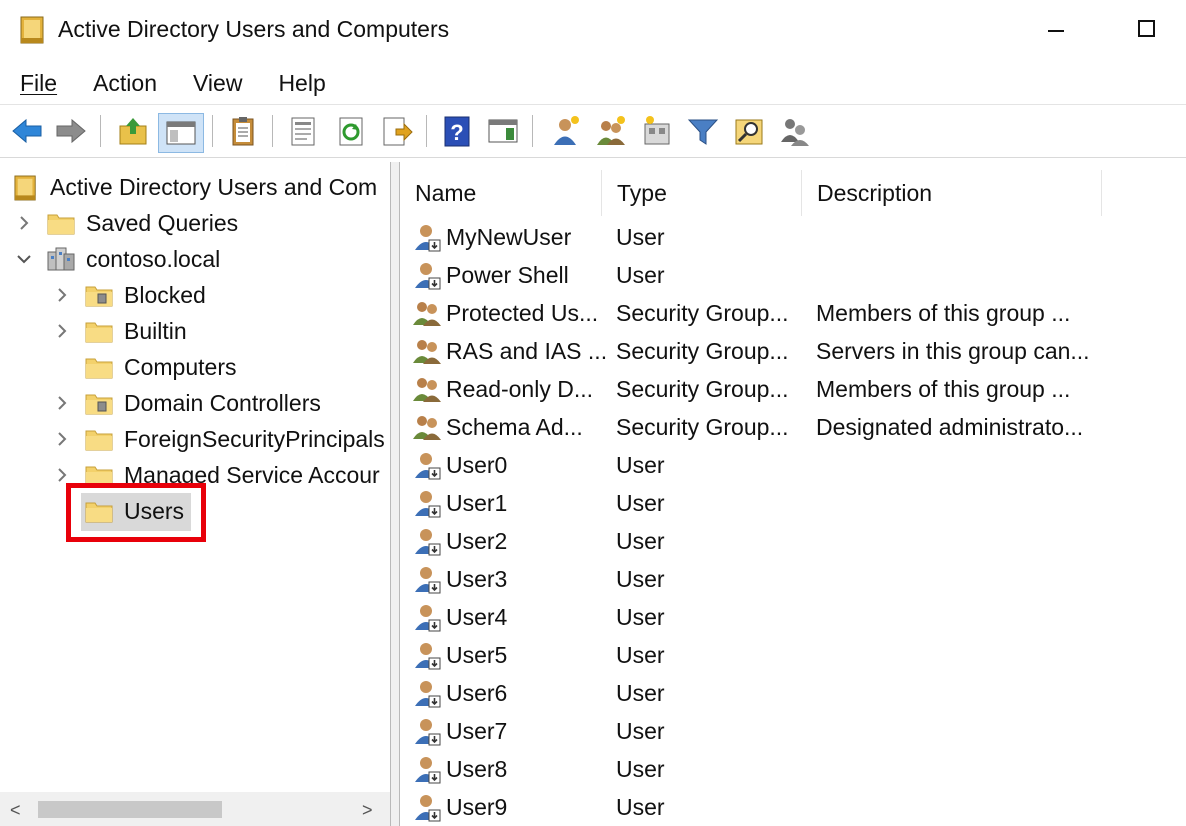 The image size is (1186, 826). I want to click on tree-item-saved-queries: Saved Queries, so click(126, 223).